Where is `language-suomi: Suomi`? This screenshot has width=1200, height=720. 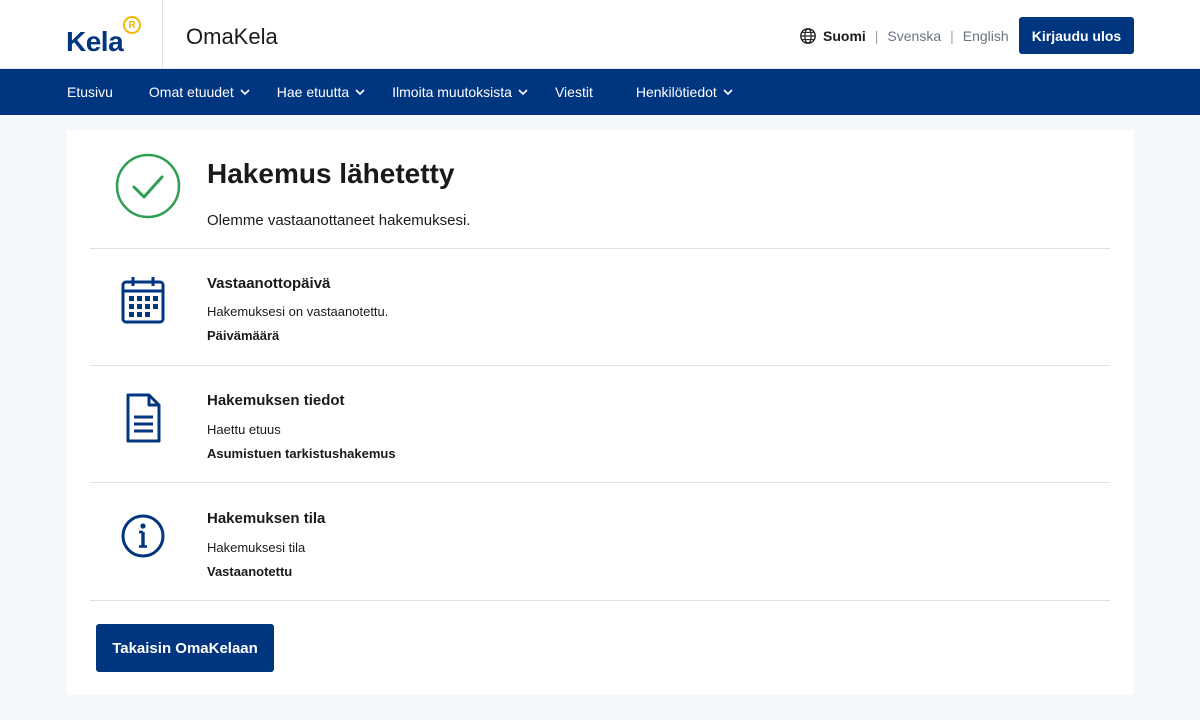 language-suomi: Suomi is located at coordinates (844, 36).